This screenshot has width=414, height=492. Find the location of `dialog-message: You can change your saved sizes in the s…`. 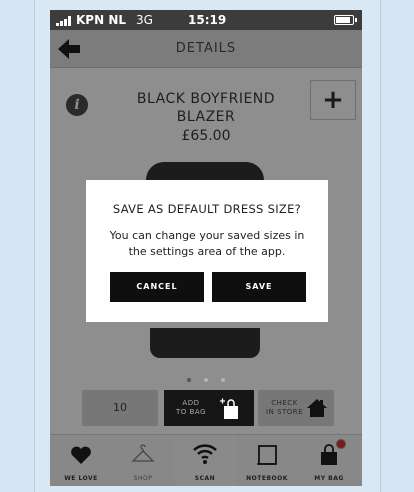

dialog-message: You can change your saved sizes in the s… is located at coordinates (207, 243).